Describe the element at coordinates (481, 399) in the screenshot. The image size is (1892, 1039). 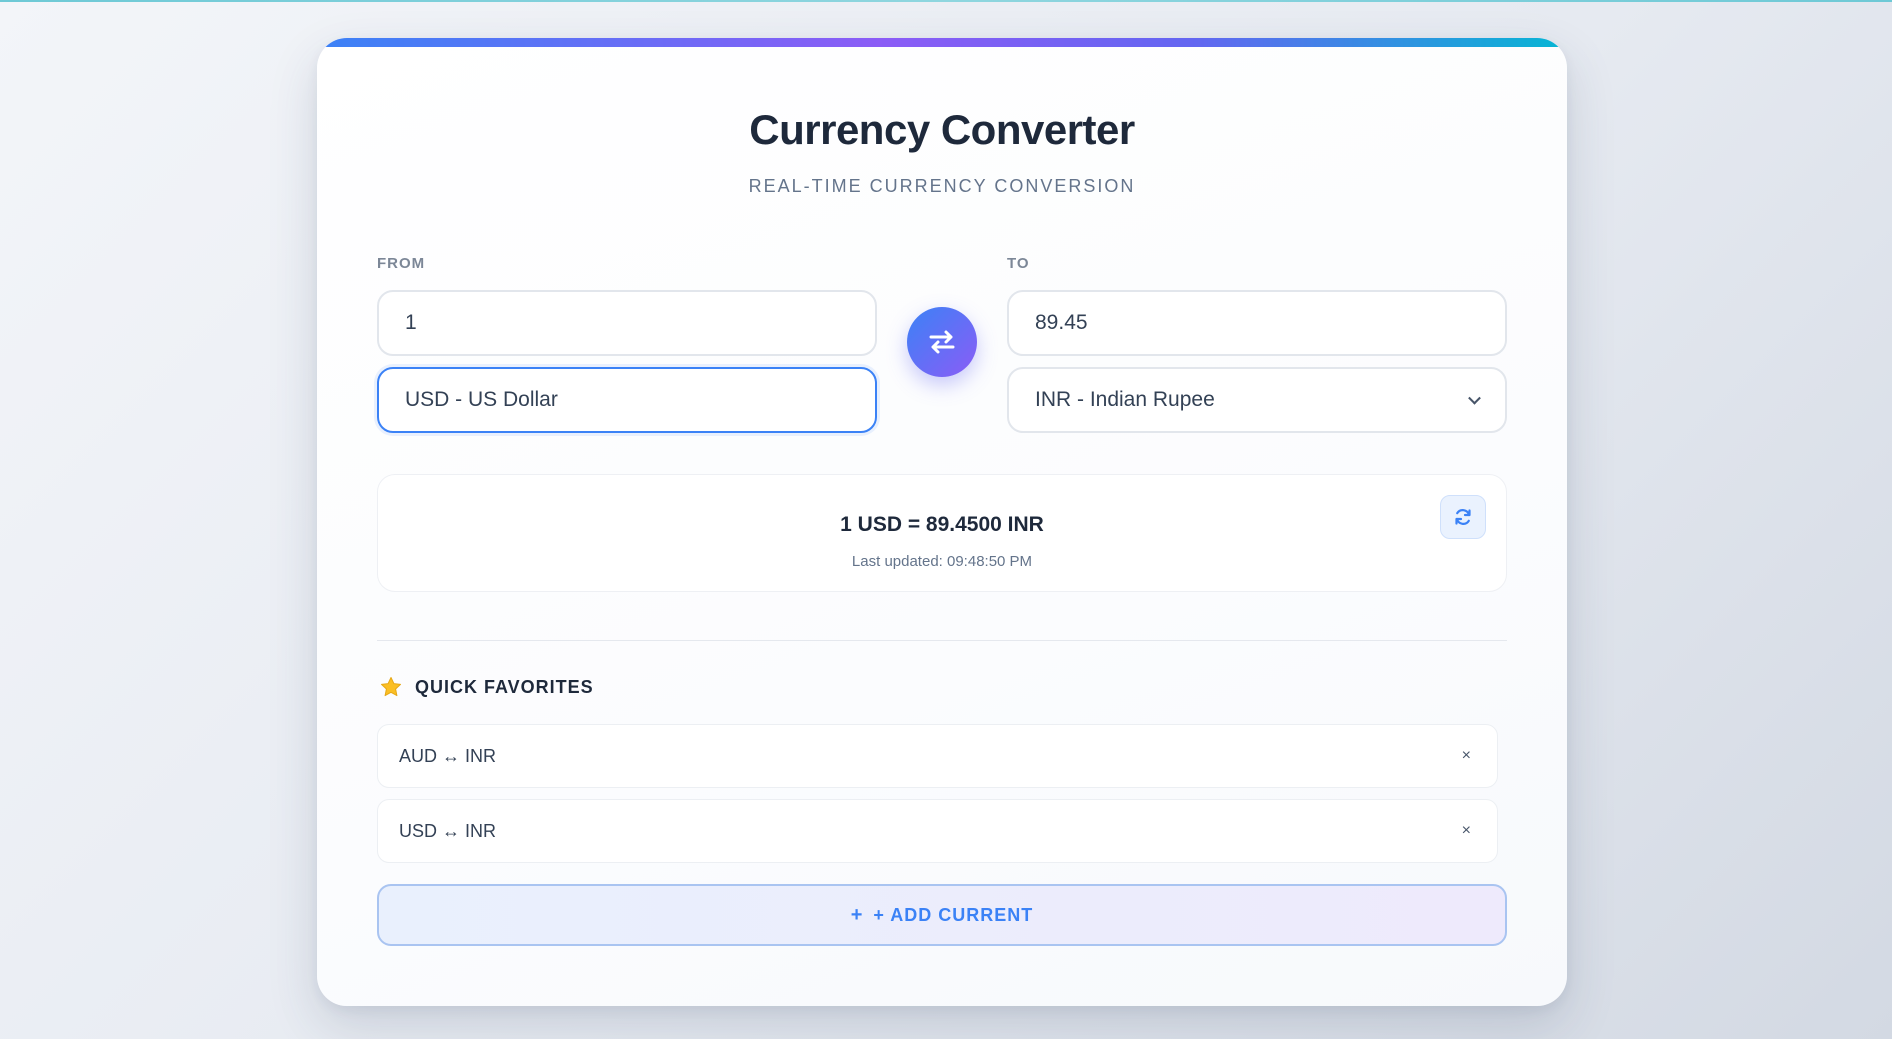
I see `from-currency-value: USD - US Dollar` at that location.